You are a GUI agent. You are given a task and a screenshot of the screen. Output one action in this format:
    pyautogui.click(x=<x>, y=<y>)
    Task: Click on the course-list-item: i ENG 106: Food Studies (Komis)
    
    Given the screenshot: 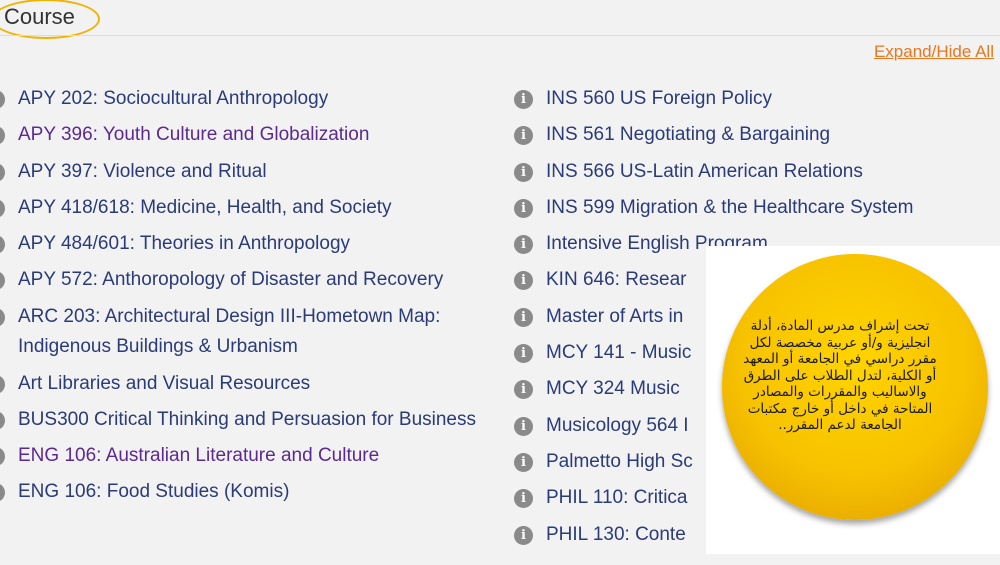 What is the action you would take?
    pyautogui.click(x=246, y=492)
    